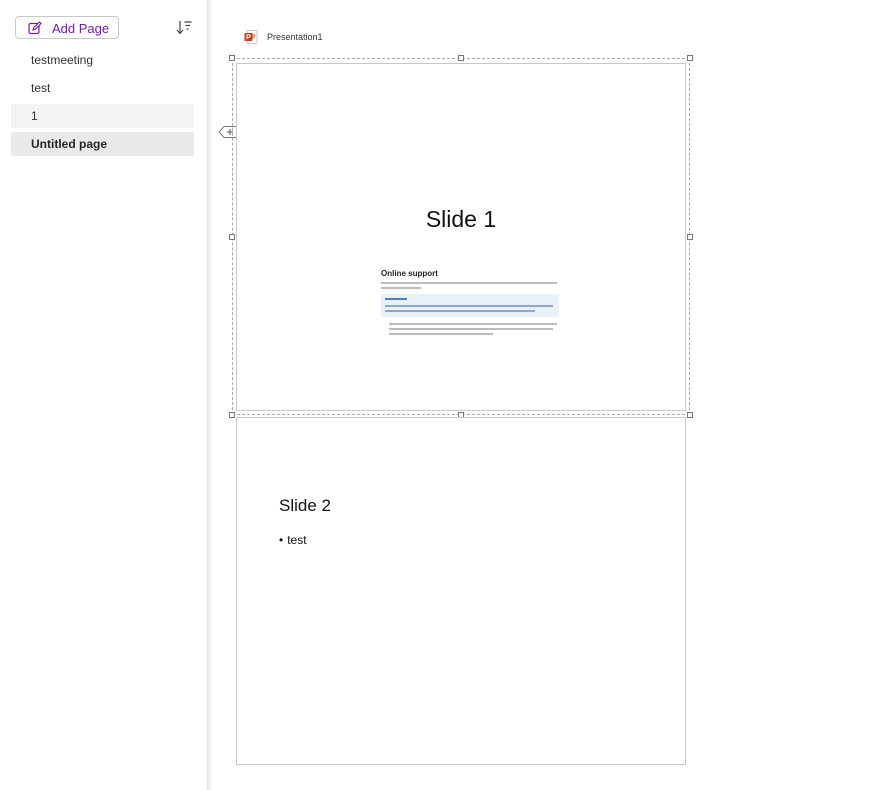 This screenshot has width=886, height=790. I want to click on note-box, so click(470, 305).